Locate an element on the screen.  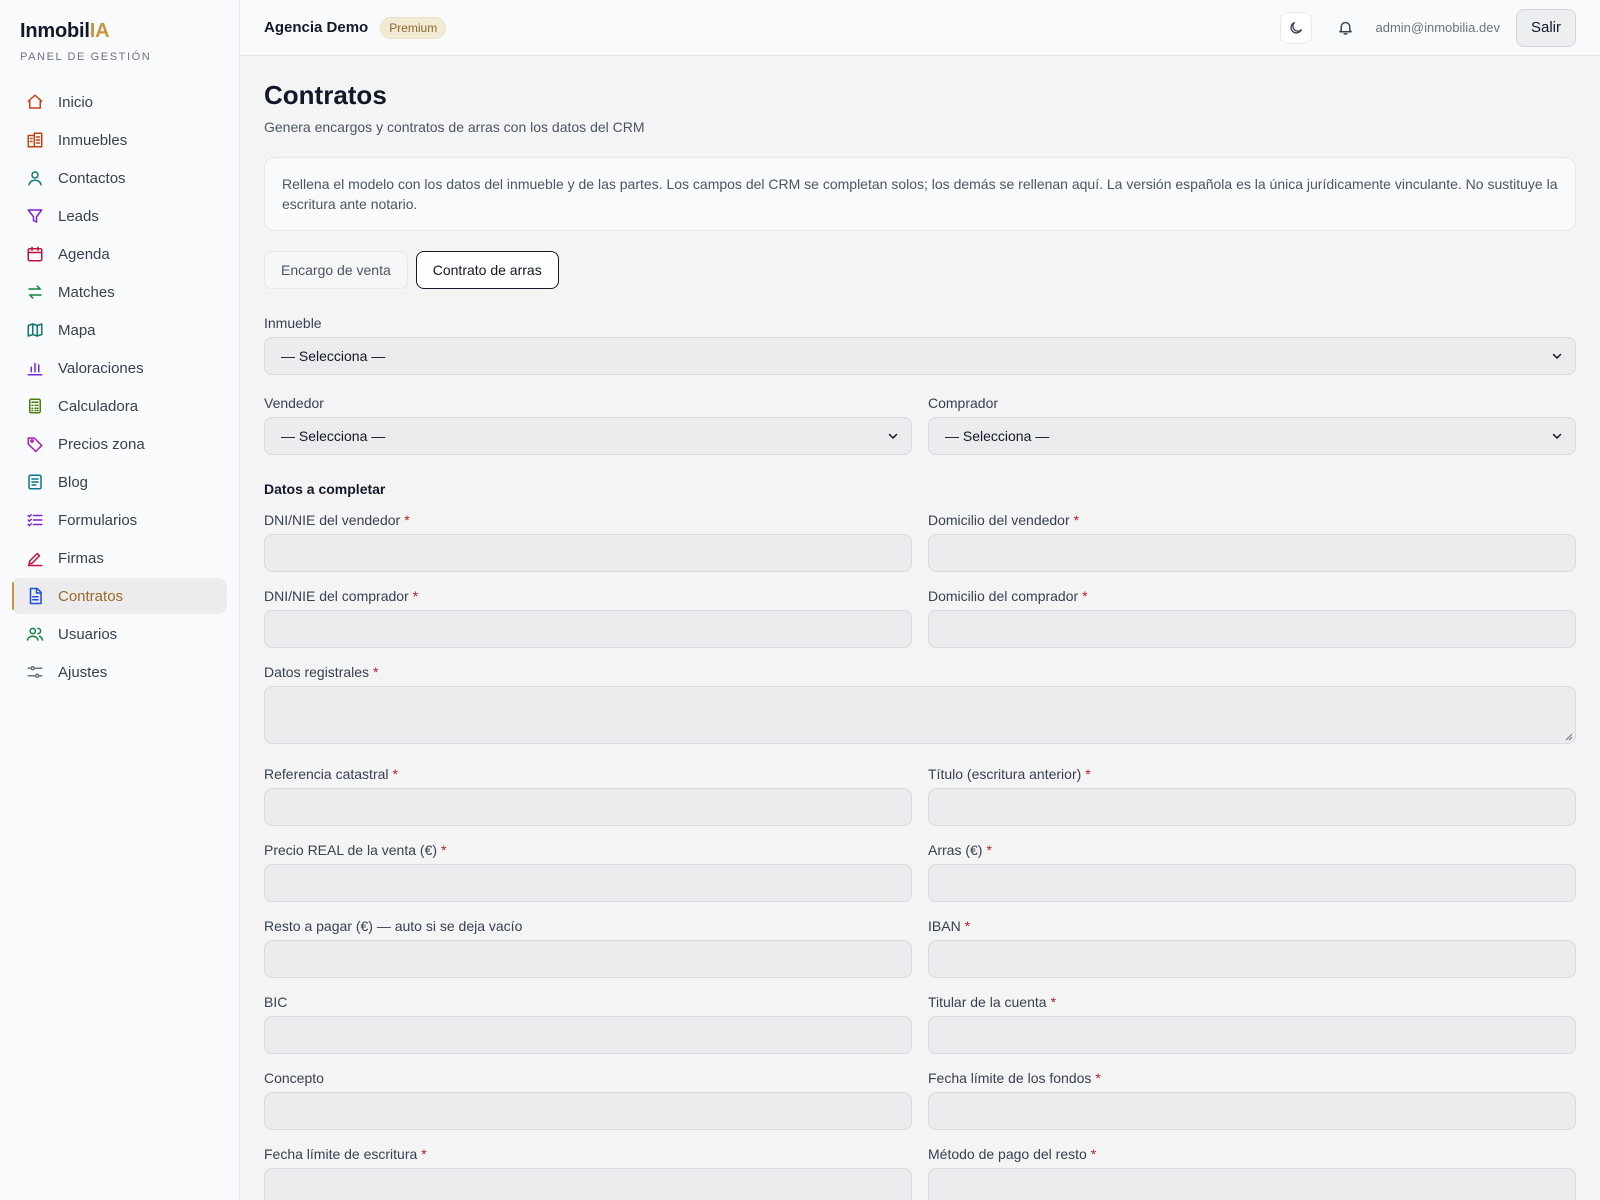
dni-comprador-input is located at coordinates (588, 629).